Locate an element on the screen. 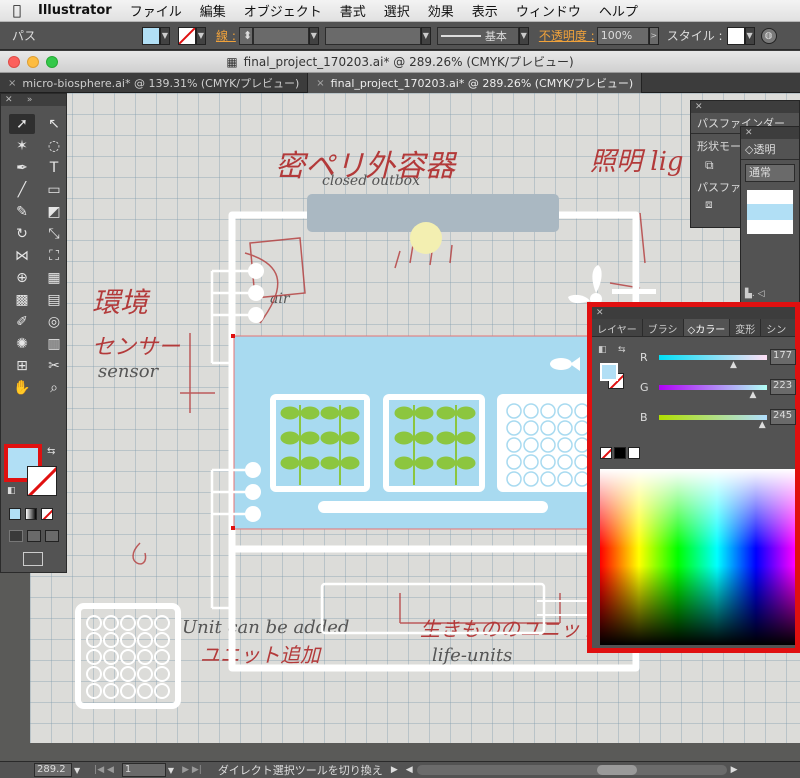  symbol-sprayer-tool-icon: ✺ is located at coordinates (22, 344).